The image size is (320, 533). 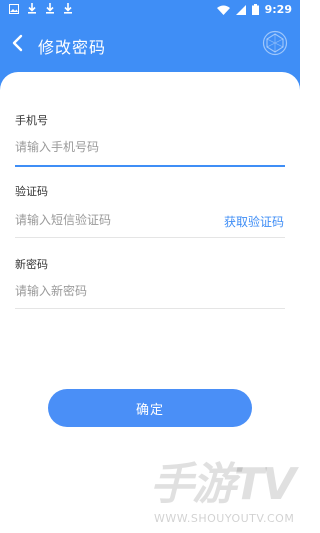 I want to click on phone-field: 手机号, so click(x=150, y=139).